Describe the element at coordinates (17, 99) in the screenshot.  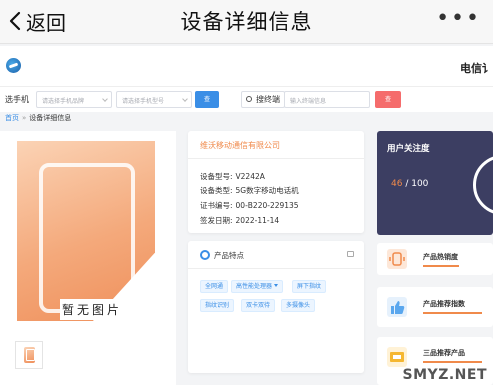
I see `phone-filter-label: 选手机` at that location.